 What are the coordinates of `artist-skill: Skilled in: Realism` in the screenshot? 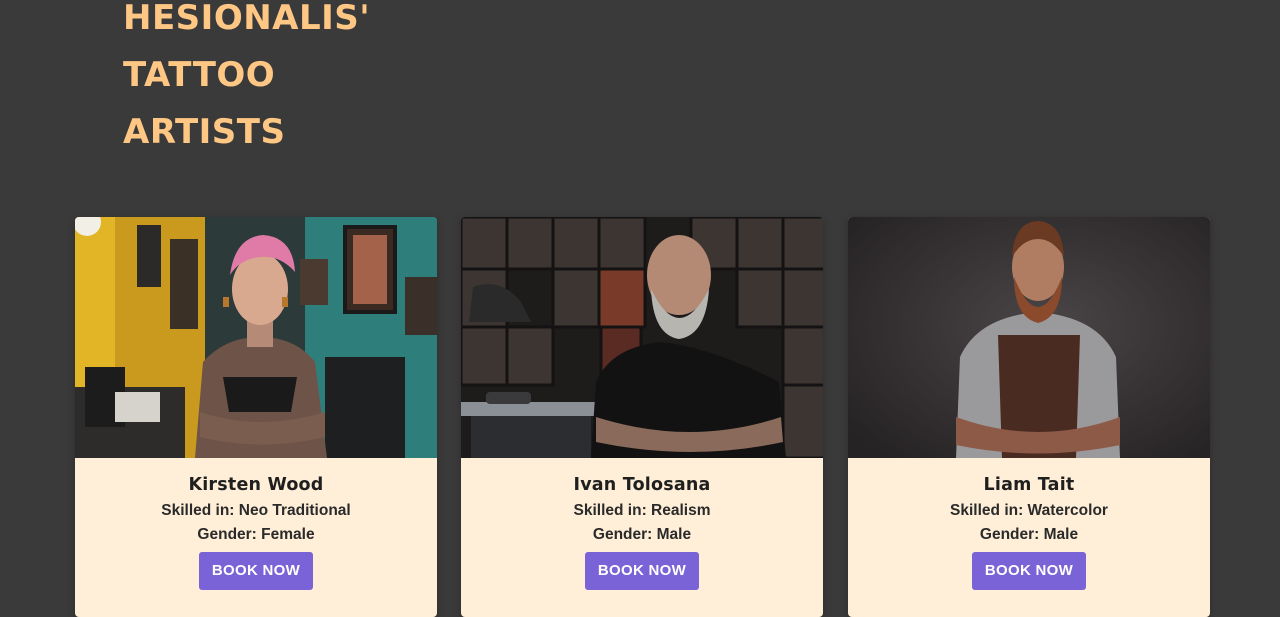 It's located at (642, 510).